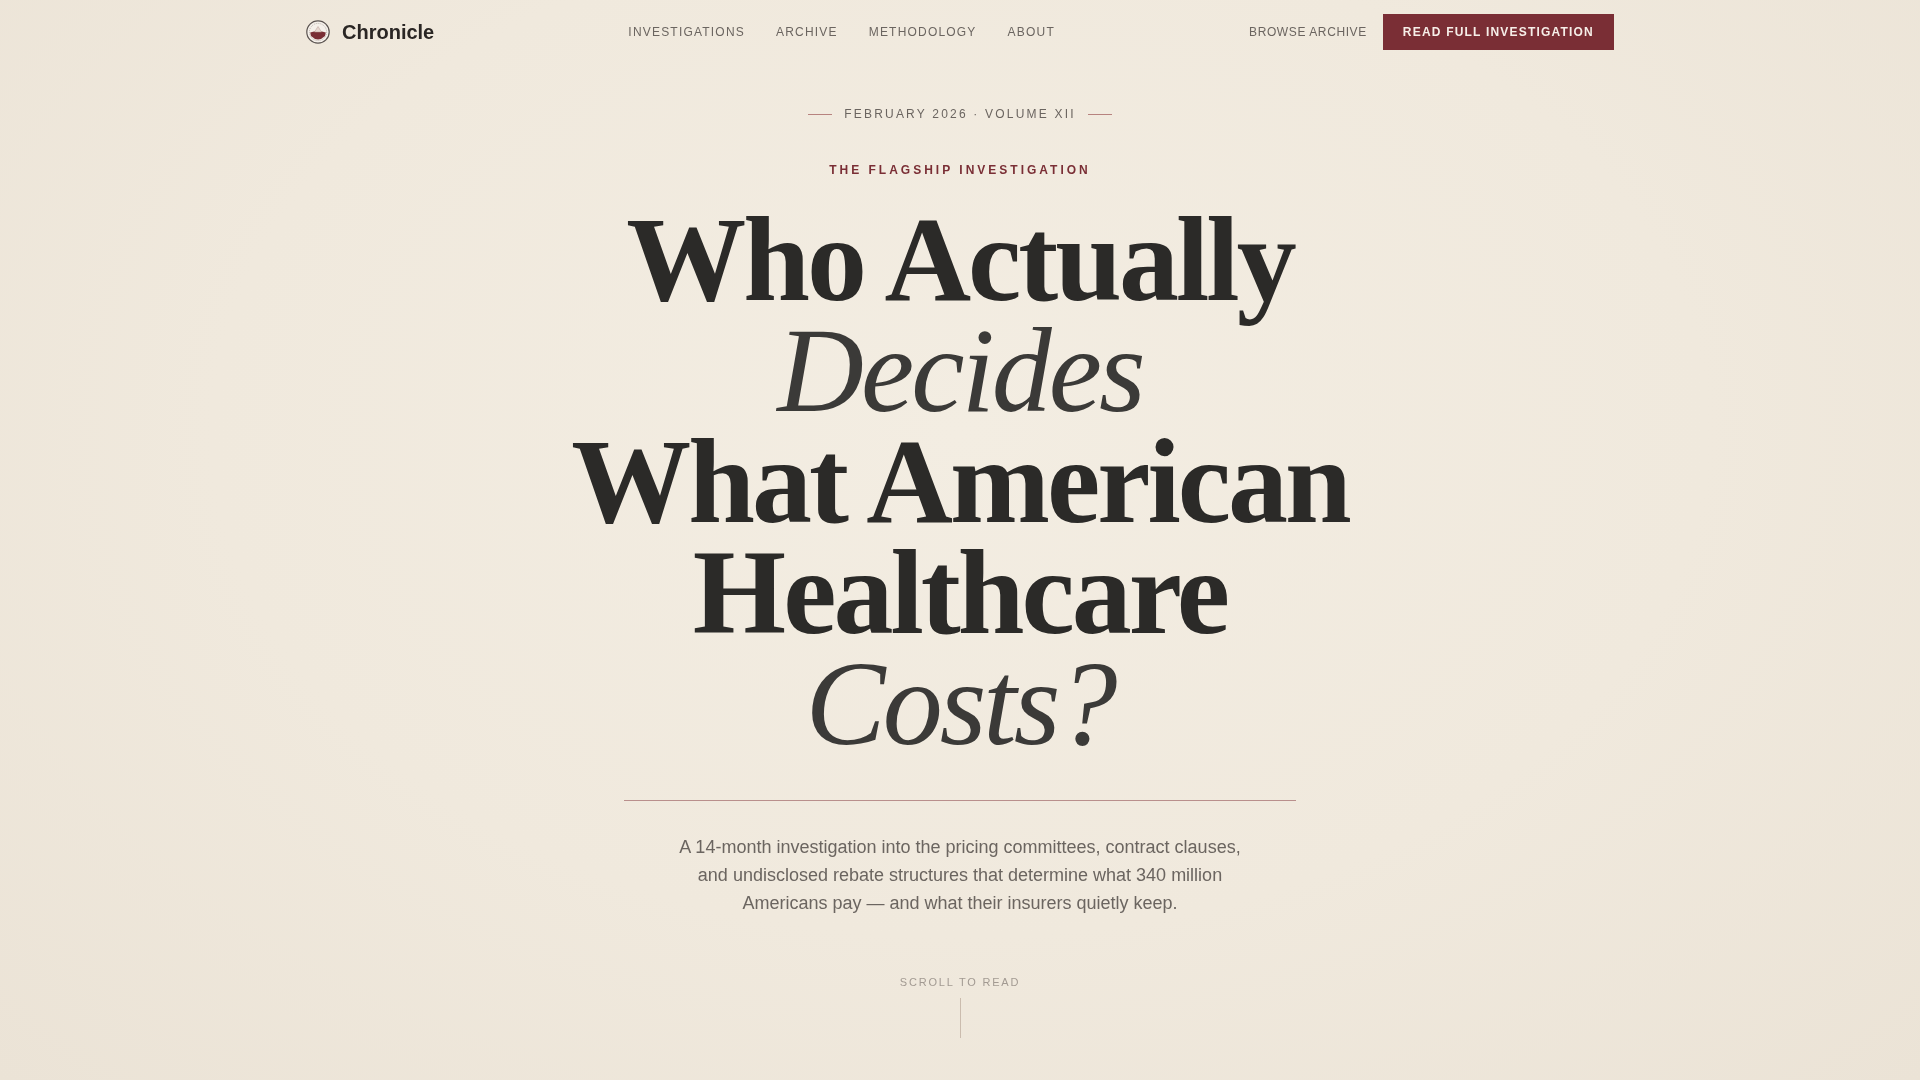  What do you see at coordinates (1031, 32) in the screenshot?
I see `nav-link: ABOUT` at bounding box center [1031, 32].